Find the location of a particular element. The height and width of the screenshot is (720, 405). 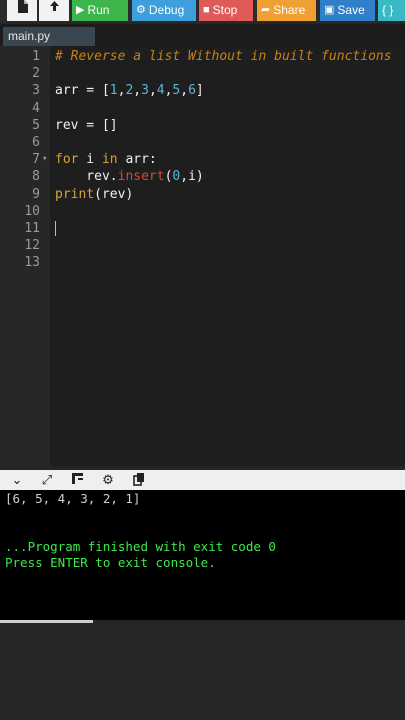

line-number: 5 is located at coordinates (36, 125).